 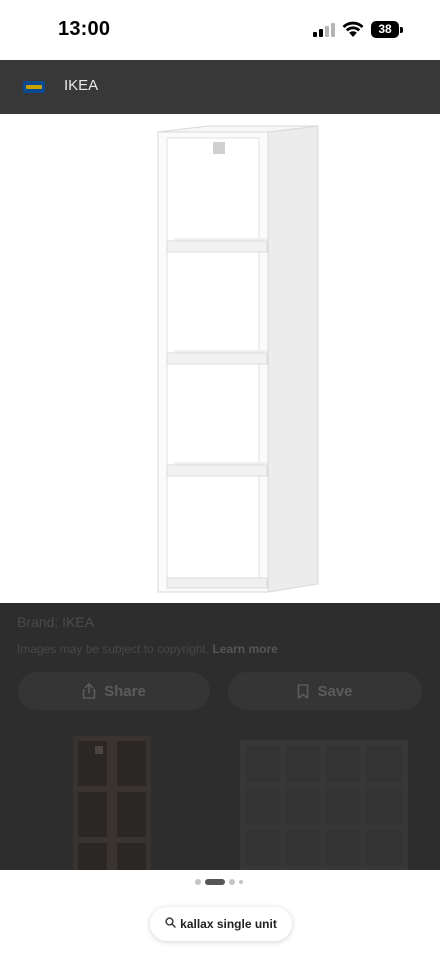 I want to click on related-image-dark-shelf, so click(x=112, y=803).